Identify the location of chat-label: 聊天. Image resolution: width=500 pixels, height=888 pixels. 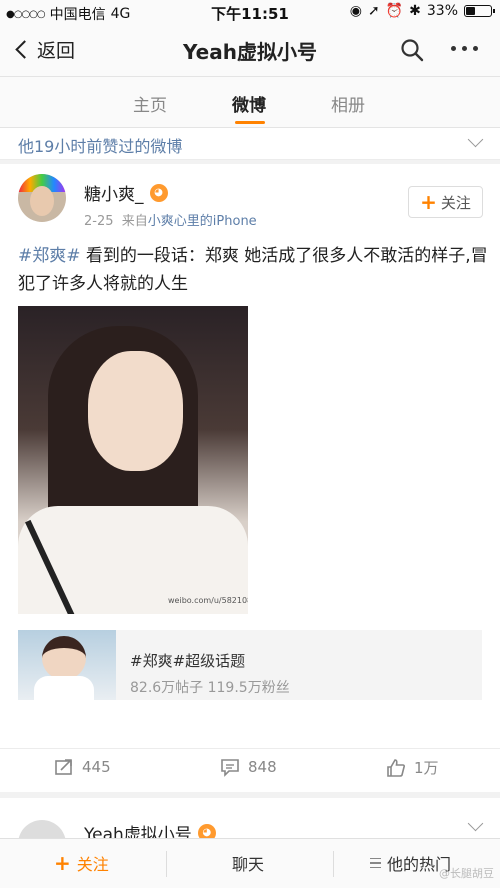
(248, 864).